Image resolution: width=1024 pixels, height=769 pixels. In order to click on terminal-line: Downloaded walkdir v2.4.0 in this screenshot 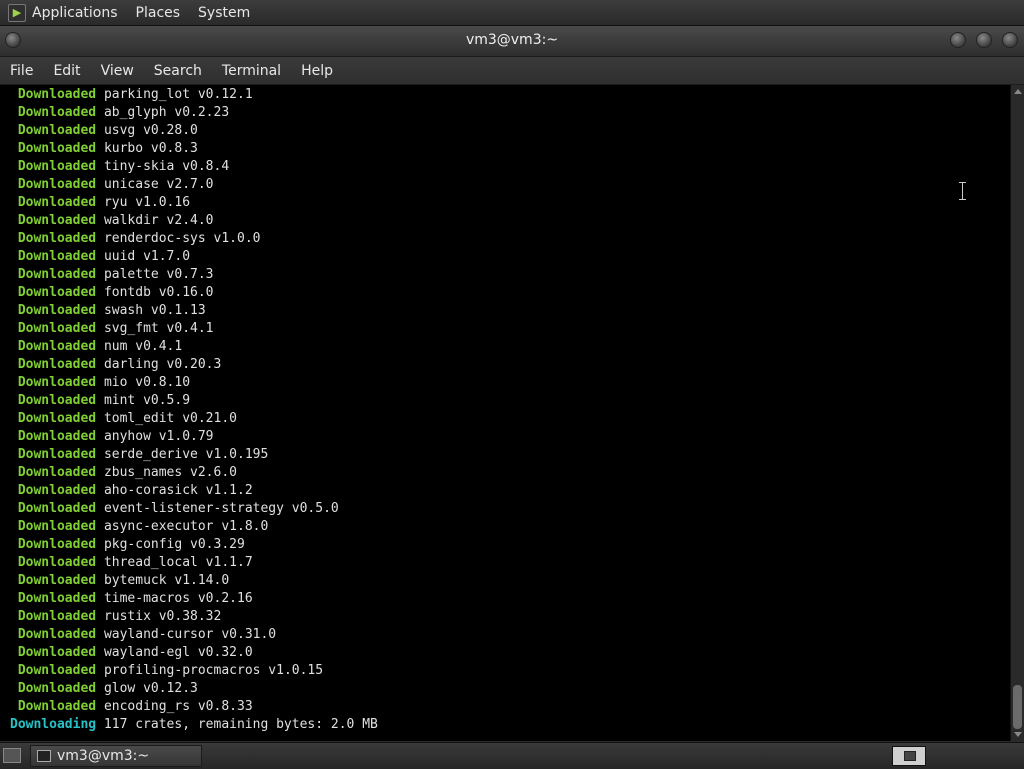, I will do `click(112, 221)`.